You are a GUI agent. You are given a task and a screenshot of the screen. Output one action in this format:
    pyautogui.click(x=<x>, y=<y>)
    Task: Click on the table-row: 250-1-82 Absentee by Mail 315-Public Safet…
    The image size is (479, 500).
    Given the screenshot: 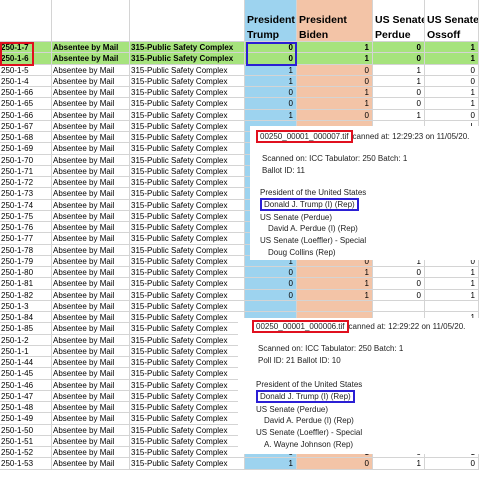 What is the action you would take?
    pyautogui.click(x=239, y=295)
    